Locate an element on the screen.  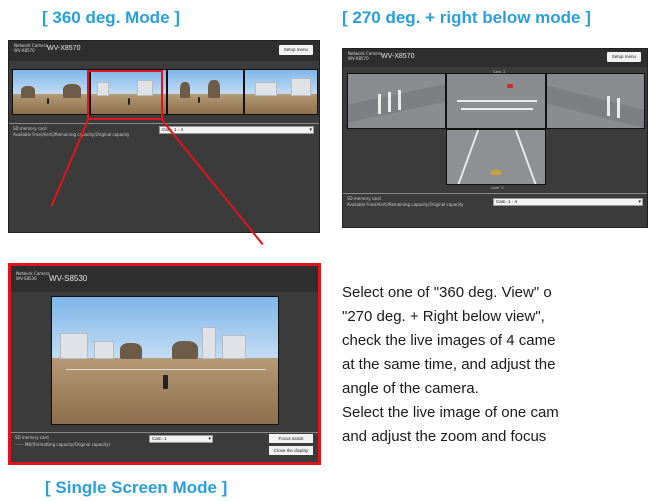
description-line: check the live images of 4 came is located at coordinates (449, 340).